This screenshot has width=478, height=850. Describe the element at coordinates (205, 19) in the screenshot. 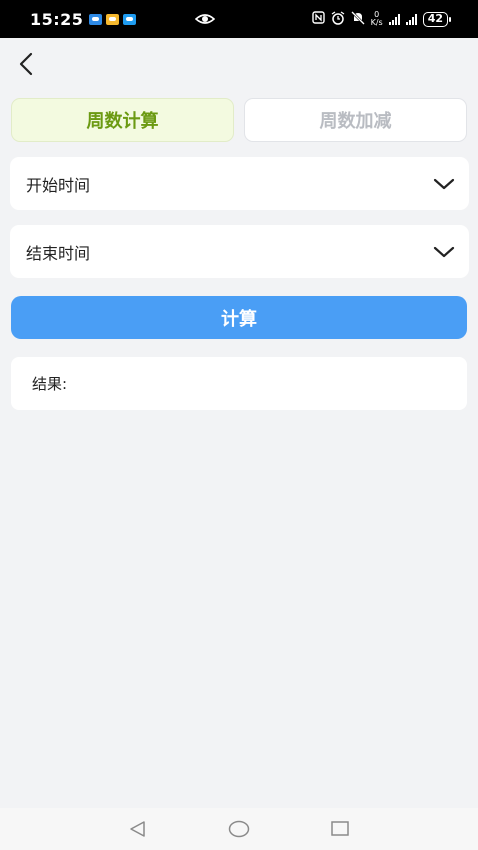

I see `eye-icon` at that location.